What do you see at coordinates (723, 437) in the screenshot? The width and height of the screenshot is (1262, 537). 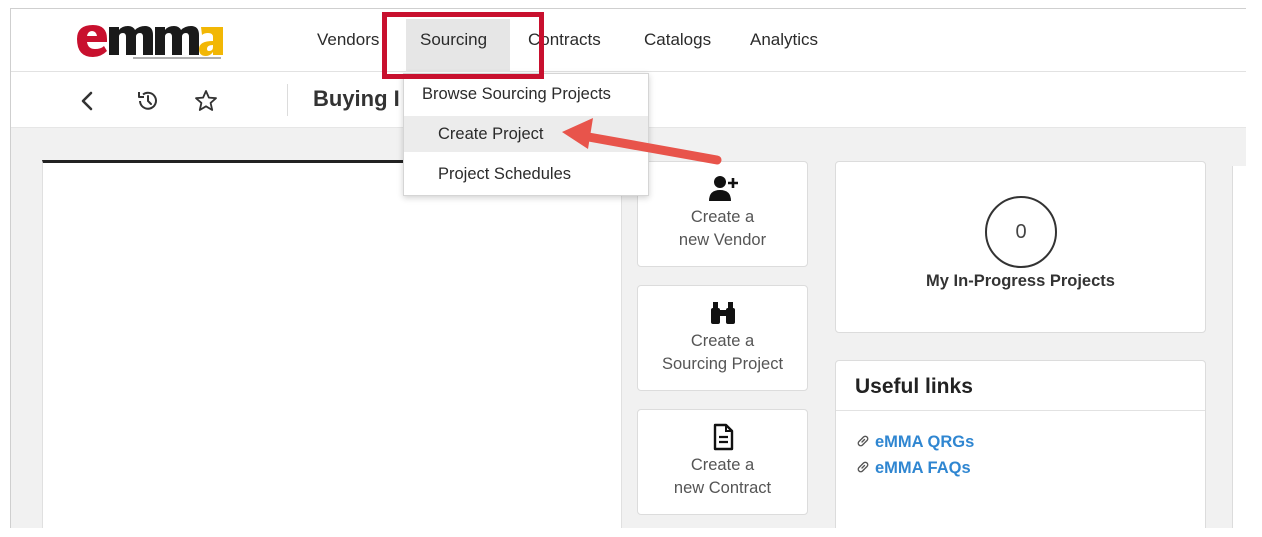 I see `document-icon` at bounding box center [723, 437].